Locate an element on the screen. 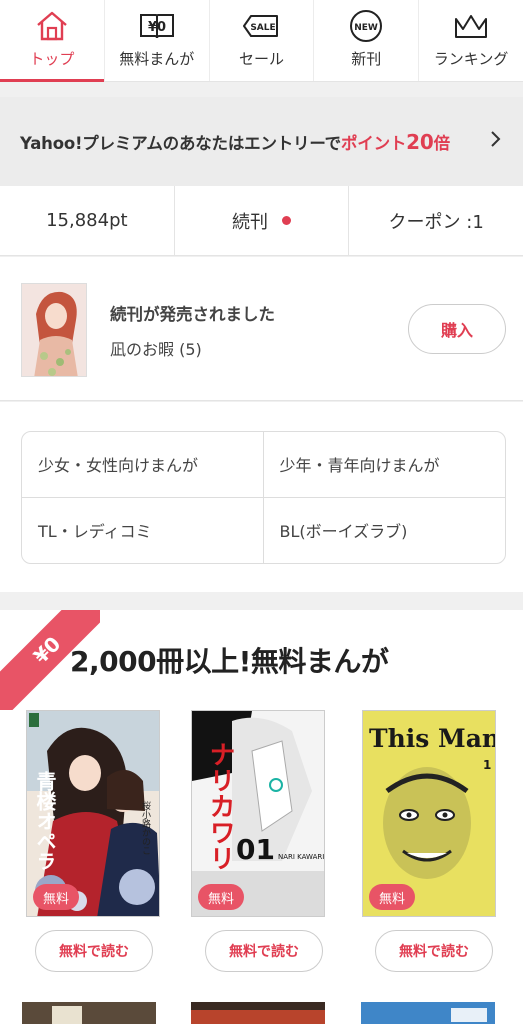  sale-tag-icon: SALE is located at coordinates (261, 26).